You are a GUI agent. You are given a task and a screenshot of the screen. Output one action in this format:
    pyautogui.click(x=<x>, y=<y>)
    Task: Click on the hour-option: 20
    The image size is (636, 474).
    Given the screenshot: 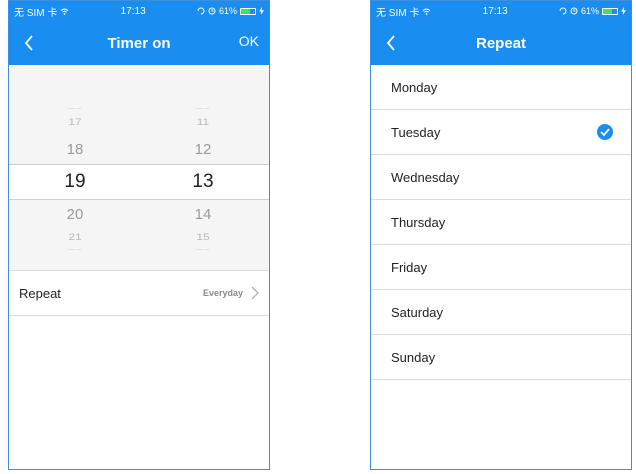 What is the action you would take?
    pyautogui.click(x=75, y=214)
    